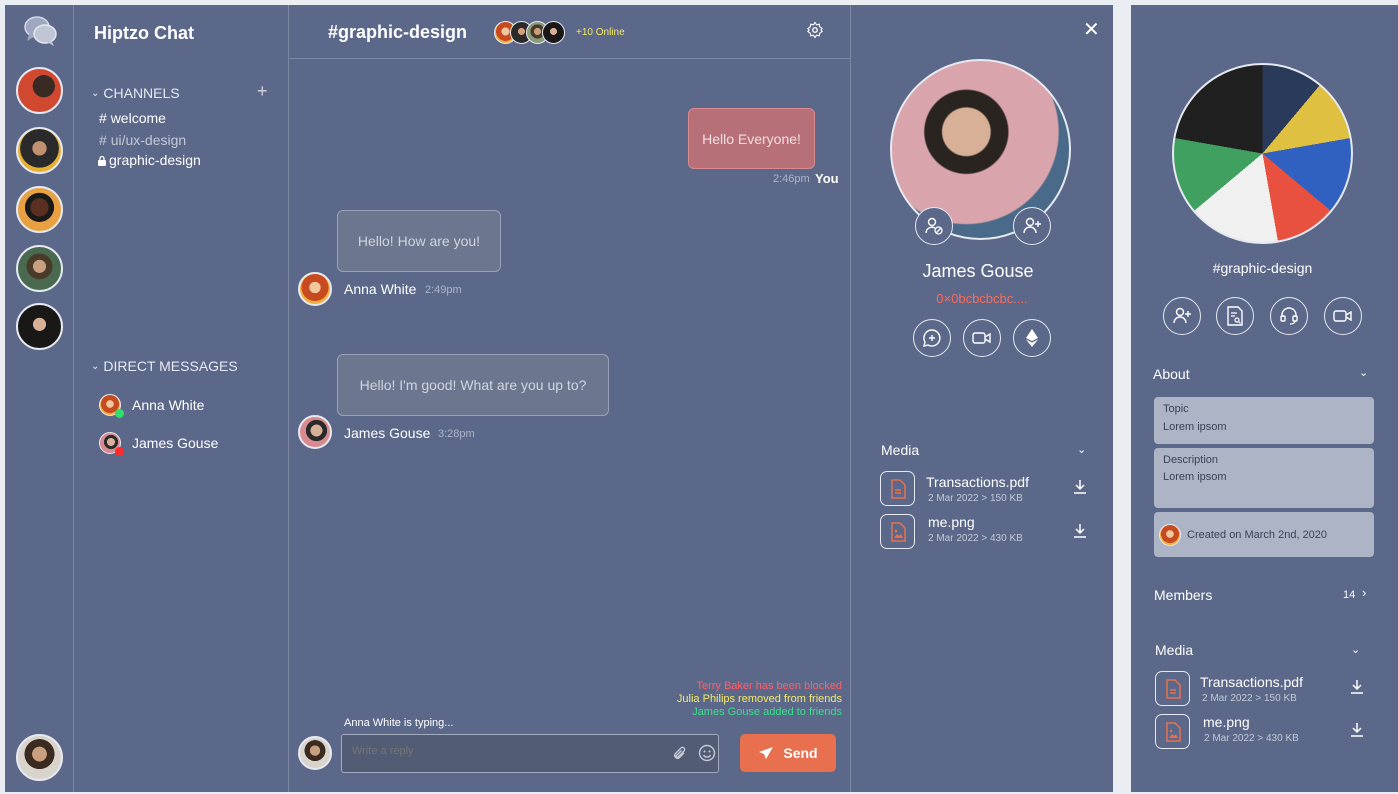  I want to click on description-value: Lorem ipsom, so click(1195, 477).